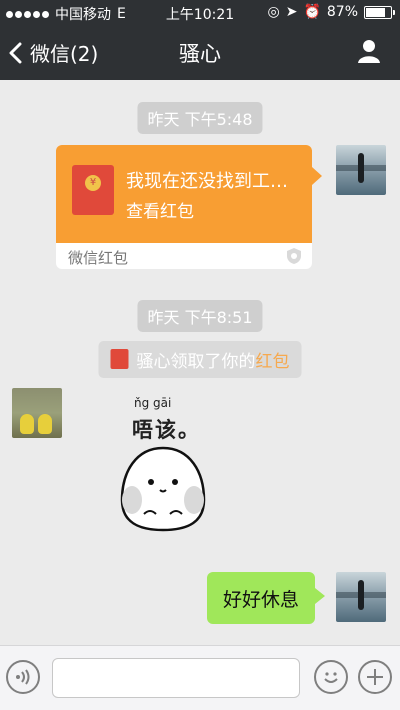  I want to click on rotation-lock-icon: ◎, so click(273, 12).